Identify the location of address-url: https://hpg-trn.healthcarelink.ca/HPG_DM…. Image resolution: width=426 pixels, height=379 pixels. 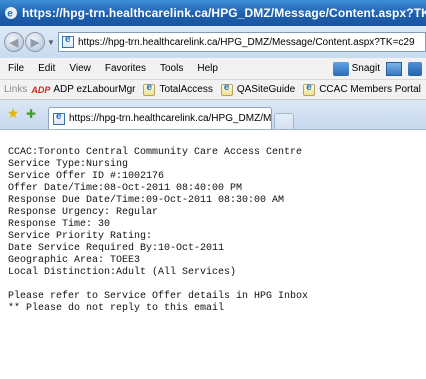
(246, 42).